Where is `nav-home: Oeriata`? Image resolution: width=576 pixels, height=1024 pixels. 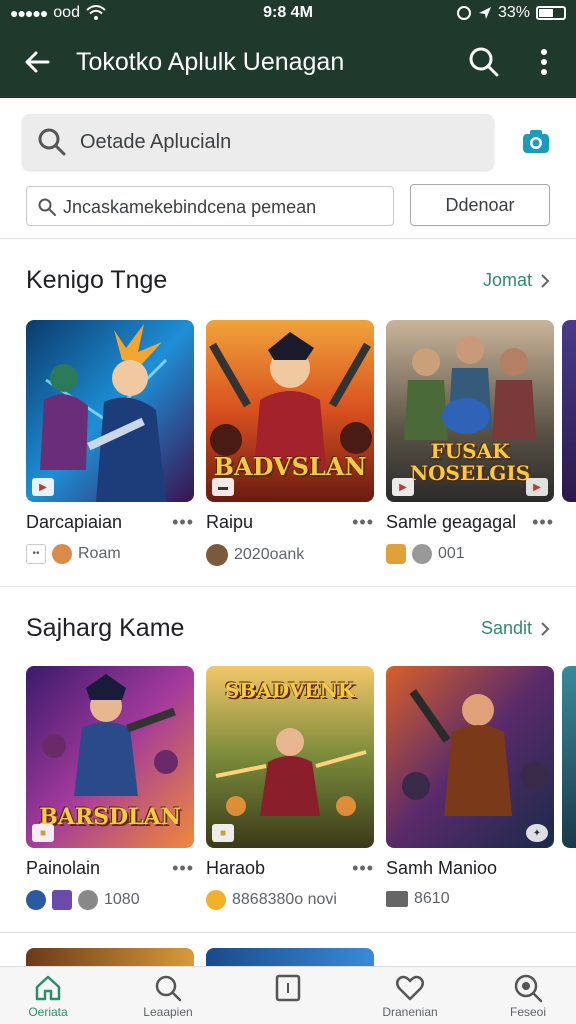
nav-home: Oeriata is located at coordinates (49, 996).